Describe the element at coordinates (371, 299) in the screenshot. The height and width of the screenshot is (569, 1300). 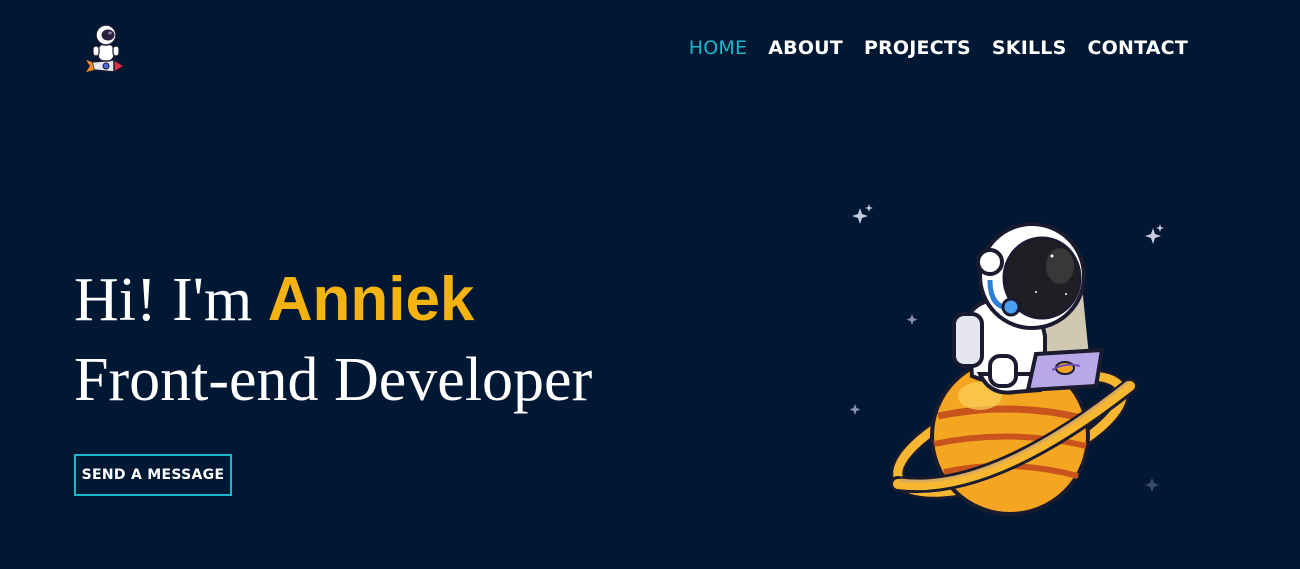
I see `hero-name: Anniek` at that location.